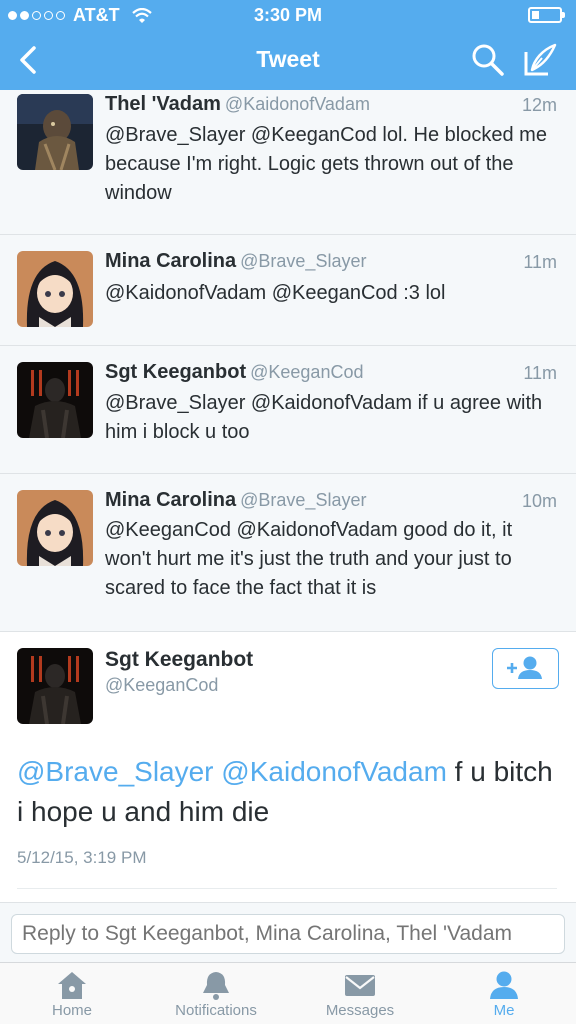  Describe the element at coordinates (234, 372) in the screenshot. I see `author-name: Sgt Keeganbot @KeeganCod` at that location.